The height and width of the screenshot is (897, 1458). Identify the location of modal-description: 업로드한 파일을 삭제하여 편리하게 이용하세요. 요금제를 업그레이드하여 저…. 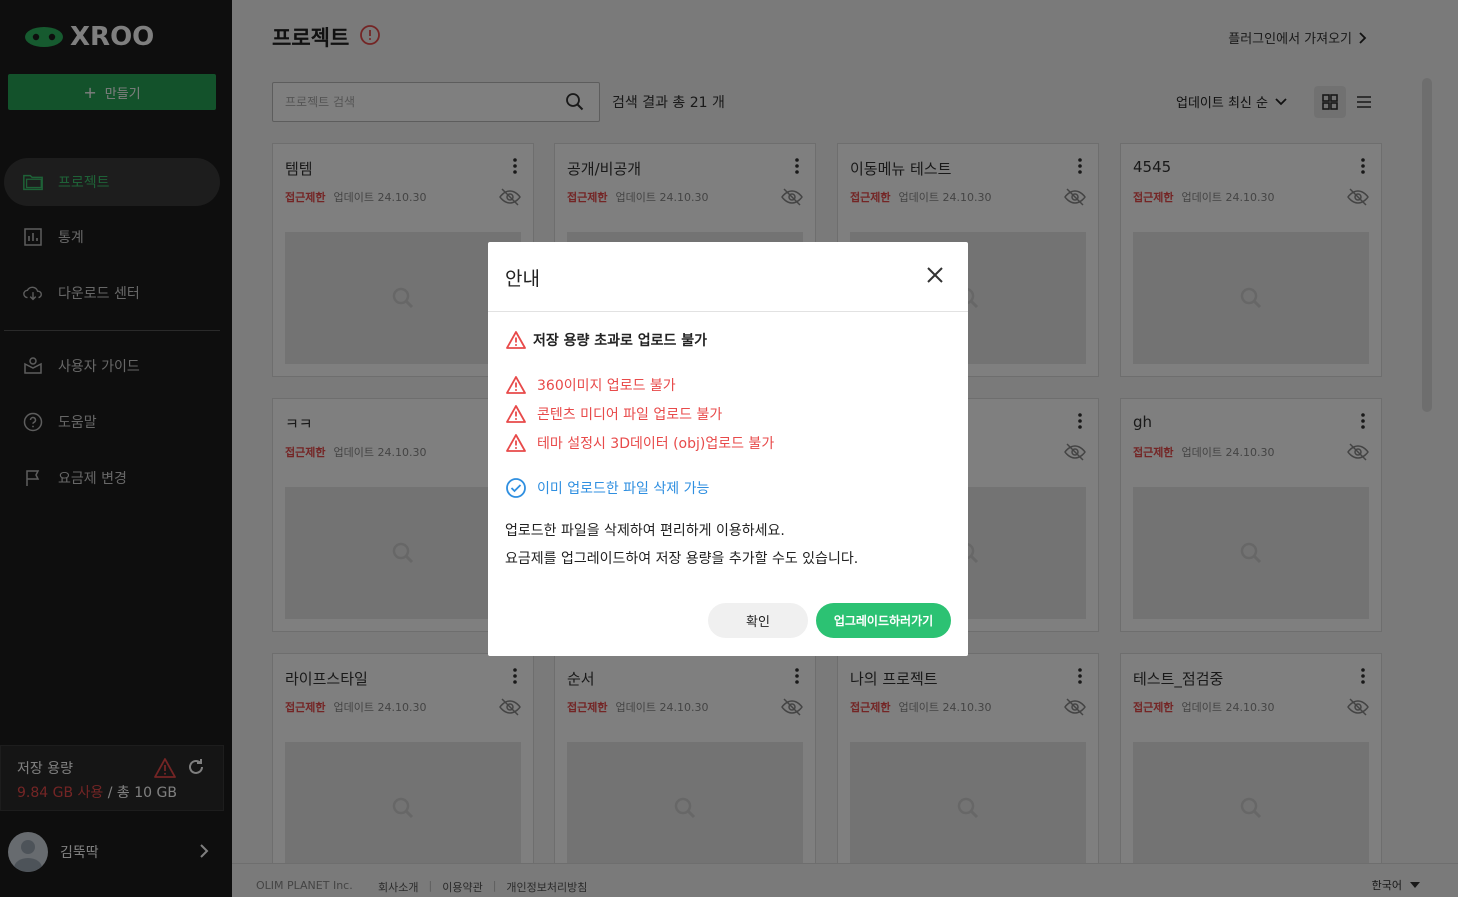
(730, 545).